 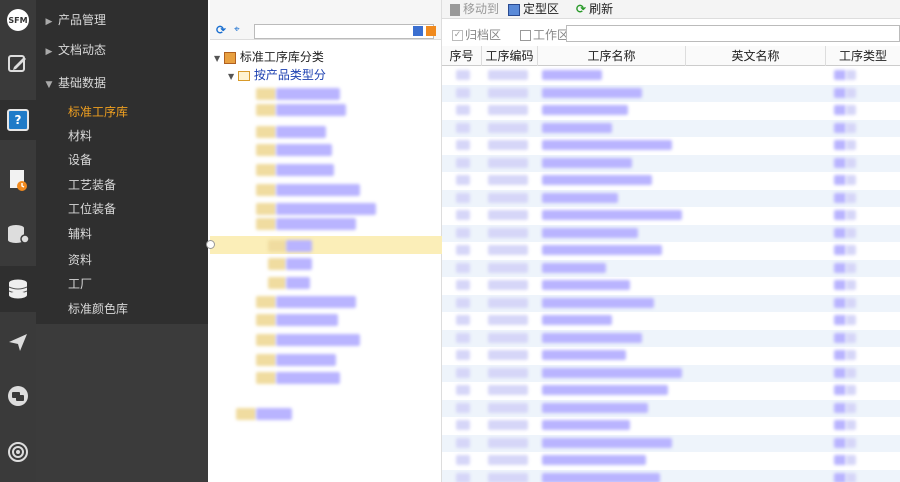 What do you see at coordinates (612, 56) in the screenshot?
I see `col-header-name: 工序名称` at bounding box center [612, 56].